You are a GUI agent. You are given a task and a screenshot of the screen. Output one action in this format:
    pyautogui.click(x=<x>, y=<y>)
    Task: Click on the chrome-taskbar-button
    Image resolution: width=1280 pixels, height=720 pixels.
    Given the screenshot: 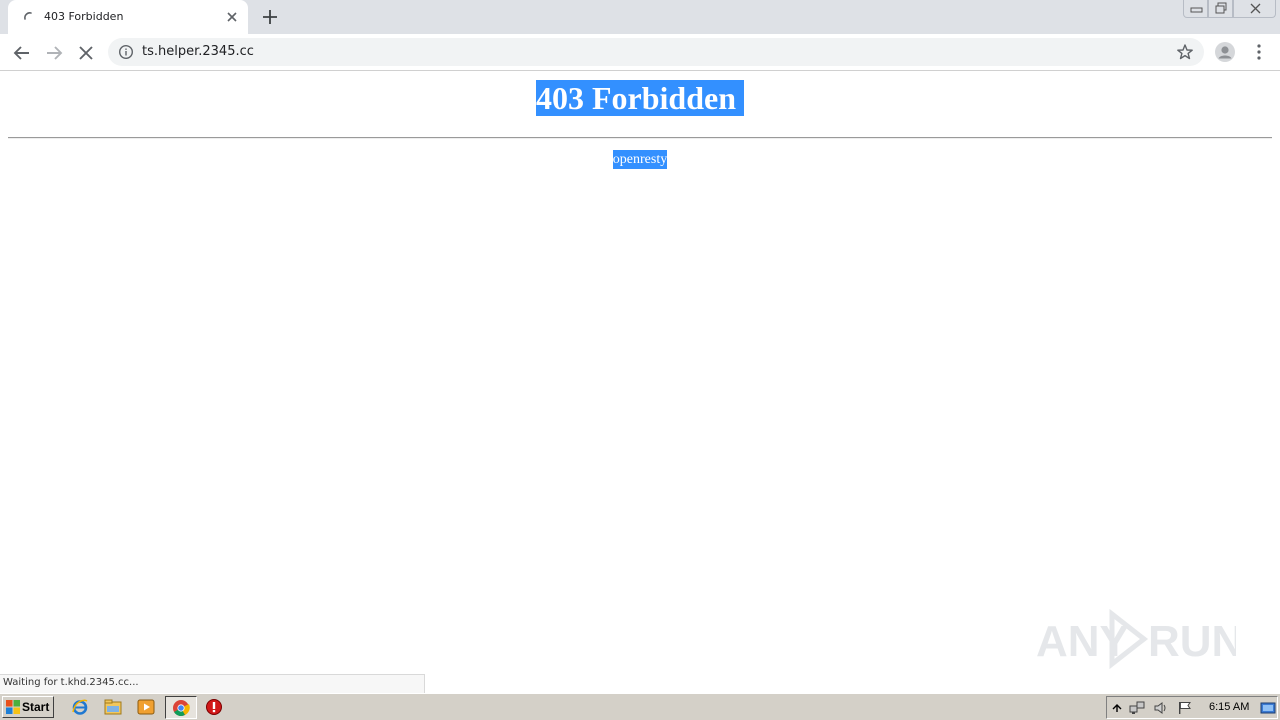 What is the action you would take?
    pyautogui.click(x=181, y=707)
    